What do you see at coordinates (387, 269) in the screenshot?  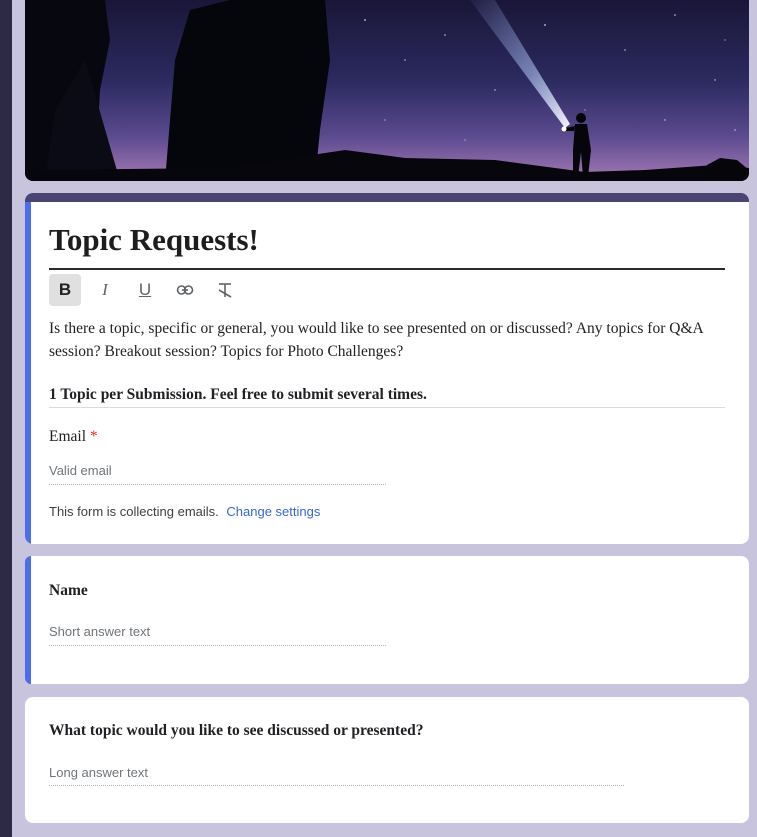 I see `title-underline` at bounding box center [387, 269].